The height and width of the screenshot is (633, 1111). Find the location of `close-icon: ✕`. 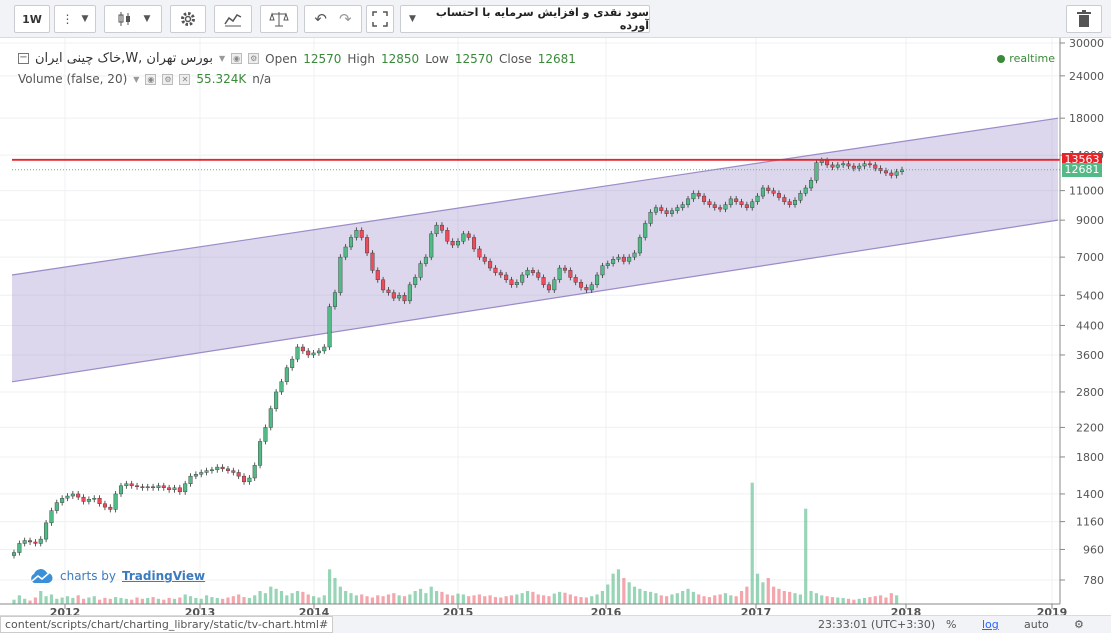

close-icon: ✕ is located at coordinates (185, 79).